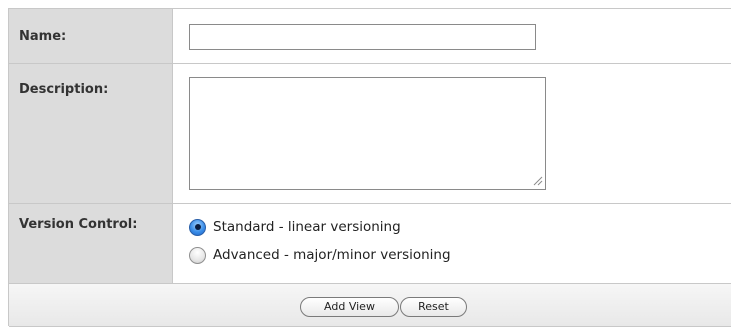 This screenshot has width=731, height=327. What do you see at coordinates (433, 307) in the screenshot?
I see `reset-button: Reset` at bounding box center [433, 307].